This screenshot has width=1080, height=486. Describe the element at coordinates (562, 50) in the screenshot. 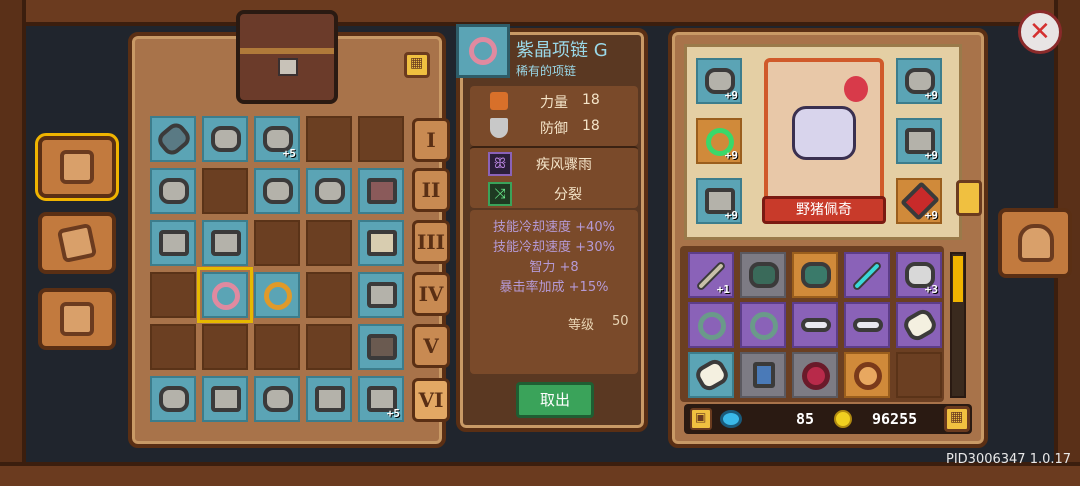

I see `item-name: 紫晶项链 G` at that location.